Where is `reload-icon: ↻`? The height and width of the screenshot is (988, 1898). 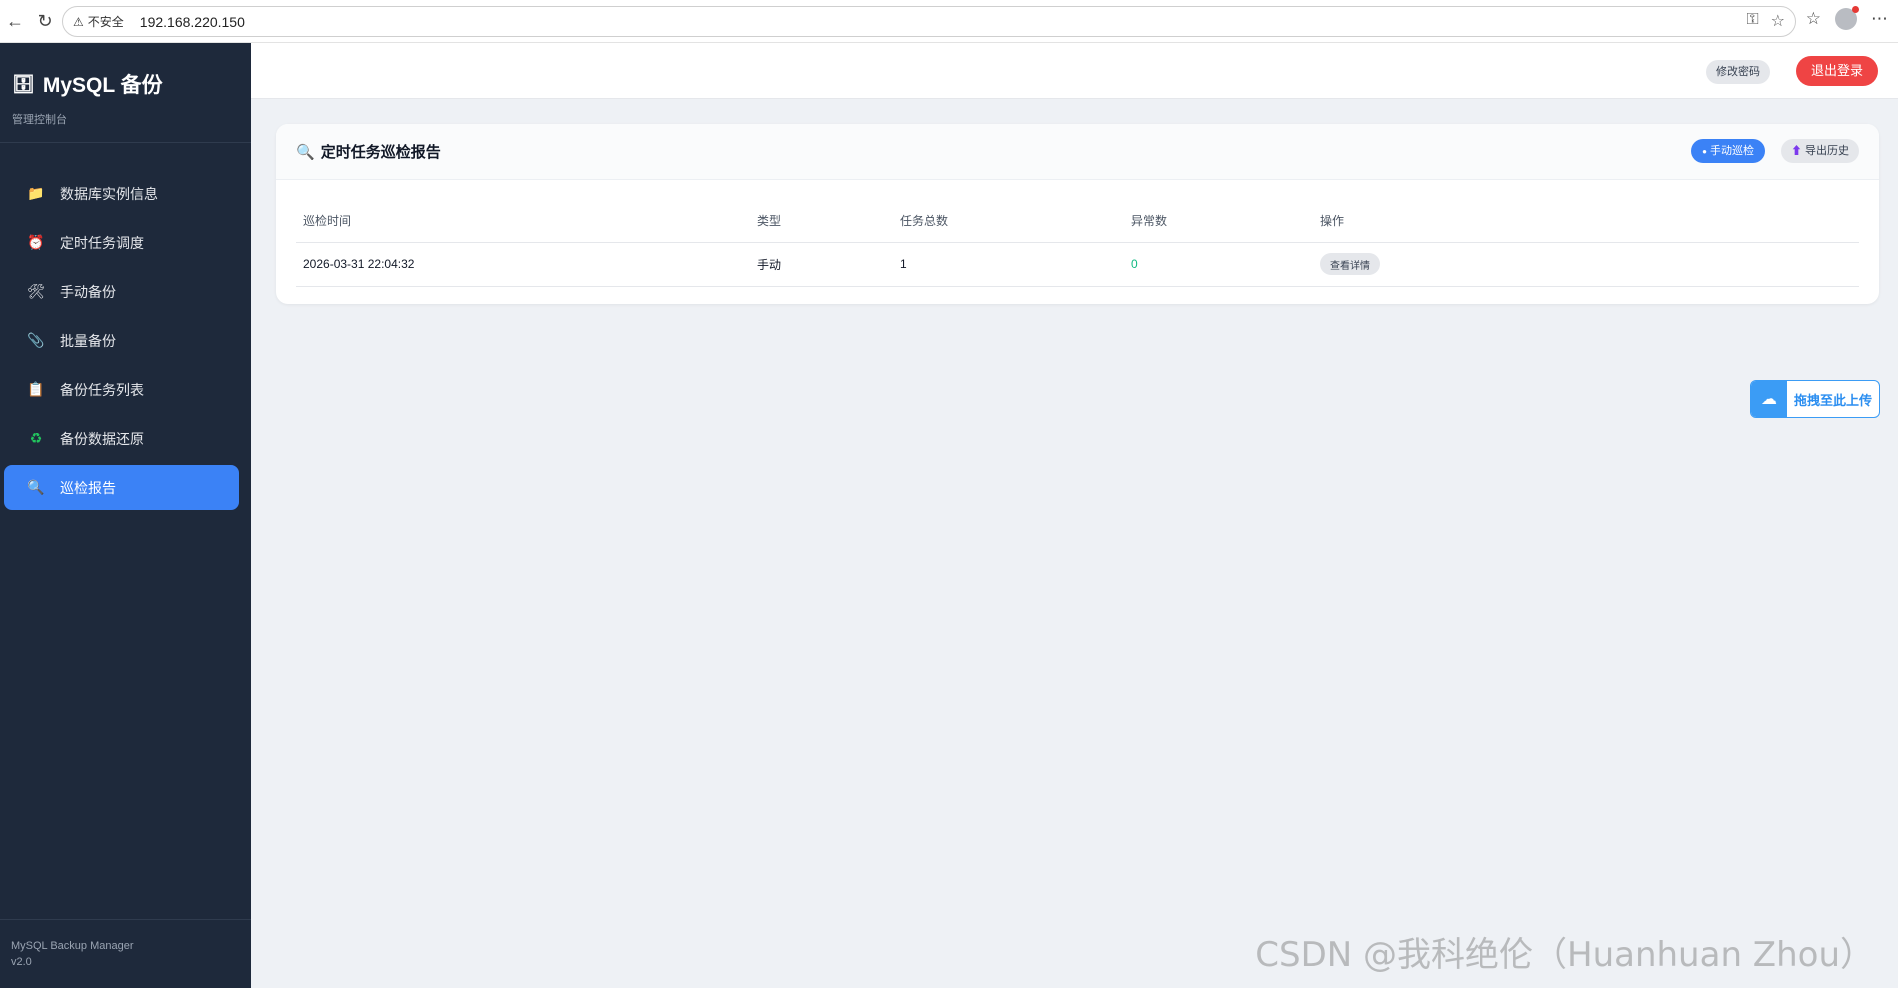 reload-icon: ↻ is located at coordinates (45, 21).